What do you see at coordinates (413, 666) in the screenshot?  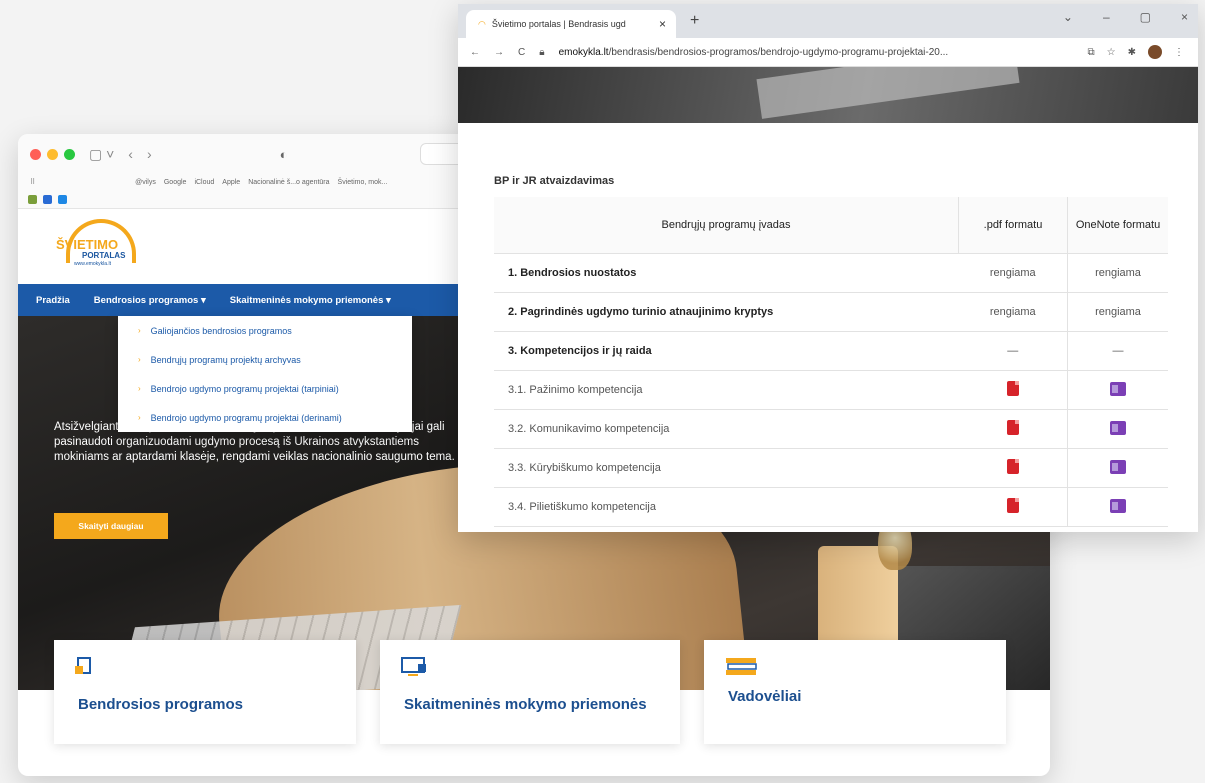 I see `monitor-icon` at bounding box center [413, 666].